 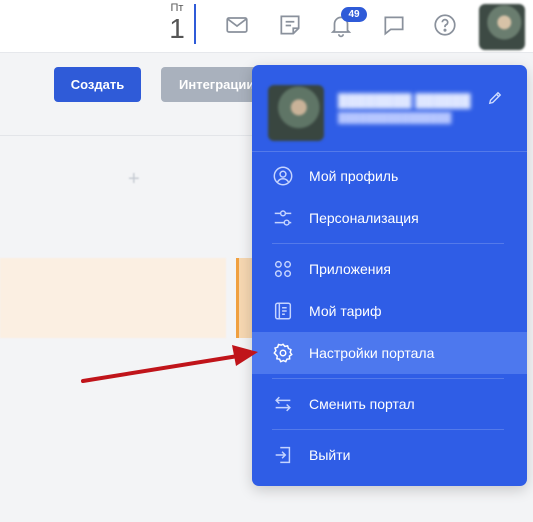 What do you see at coordinates (283, 311) in the screenshot?
I see `tariff-icon` at bounding box center [283, 311].